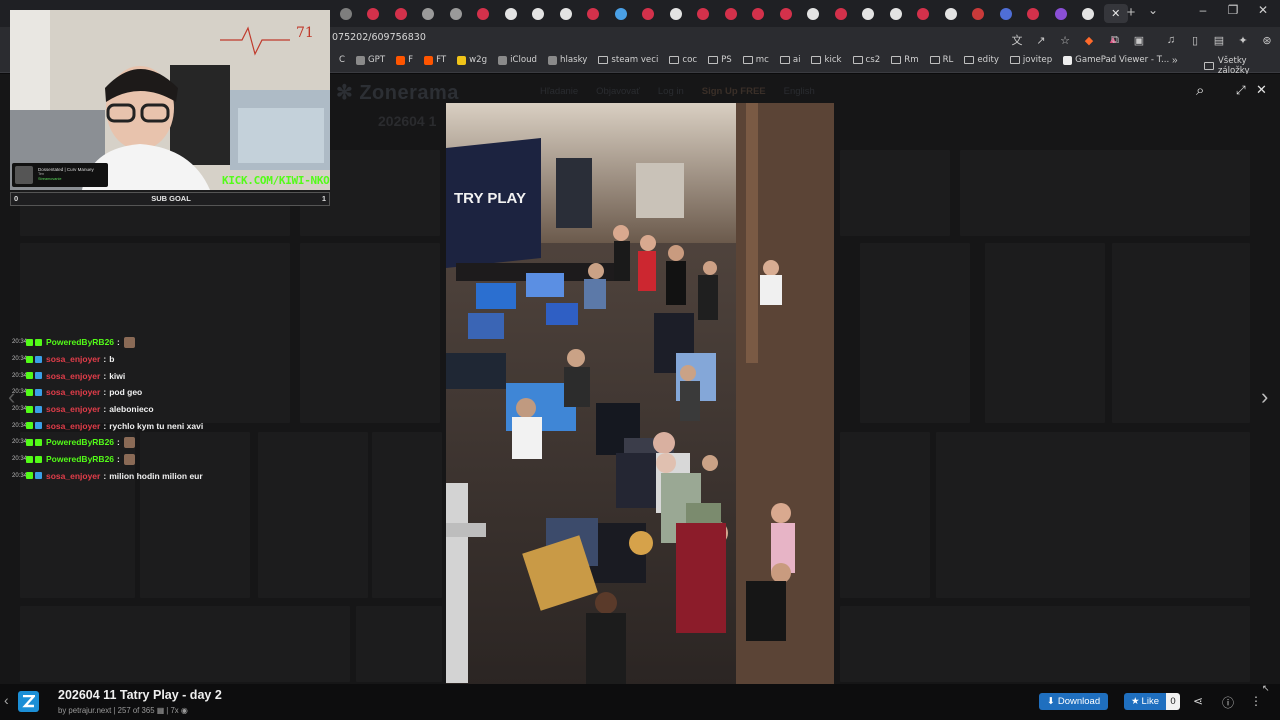  Describe the element at coordinates (905, 60) in the screenshot. I see `bookmark-item: Rm` at that location.